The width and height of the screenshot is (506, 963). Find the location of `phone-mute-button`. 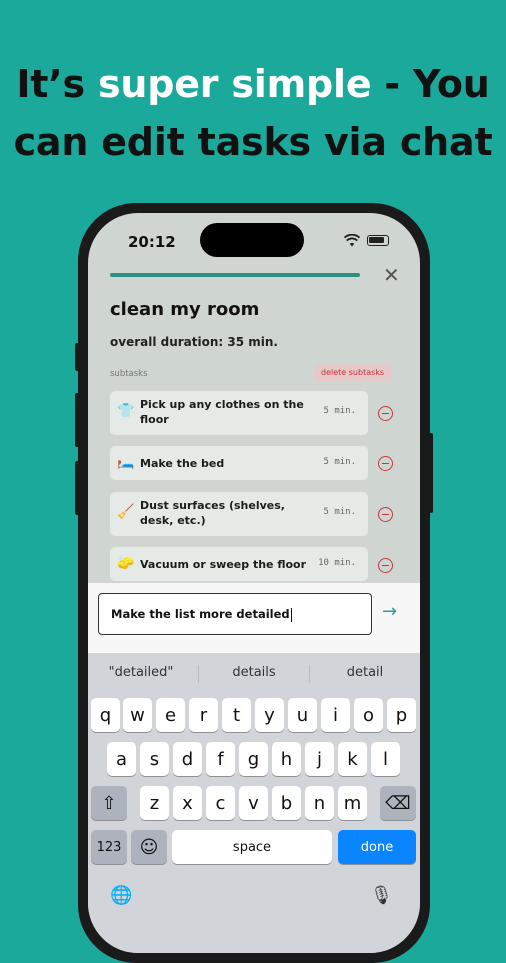

phone-mute-button is located at coordinates (77, 357).